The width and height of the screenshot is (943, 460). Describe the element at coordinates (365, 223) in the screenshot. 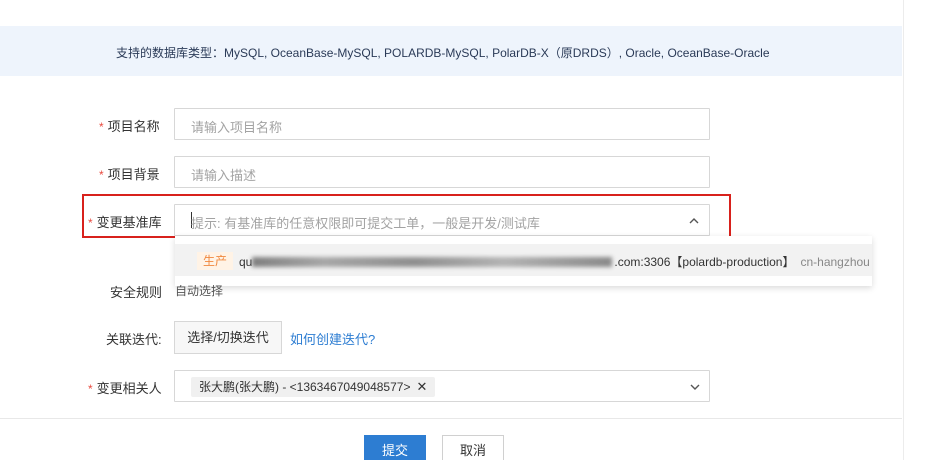

I see `base-db-placeholder: 提示: 有基准库的任意权限即可提交工单，一般是开发/测试库` at that location.